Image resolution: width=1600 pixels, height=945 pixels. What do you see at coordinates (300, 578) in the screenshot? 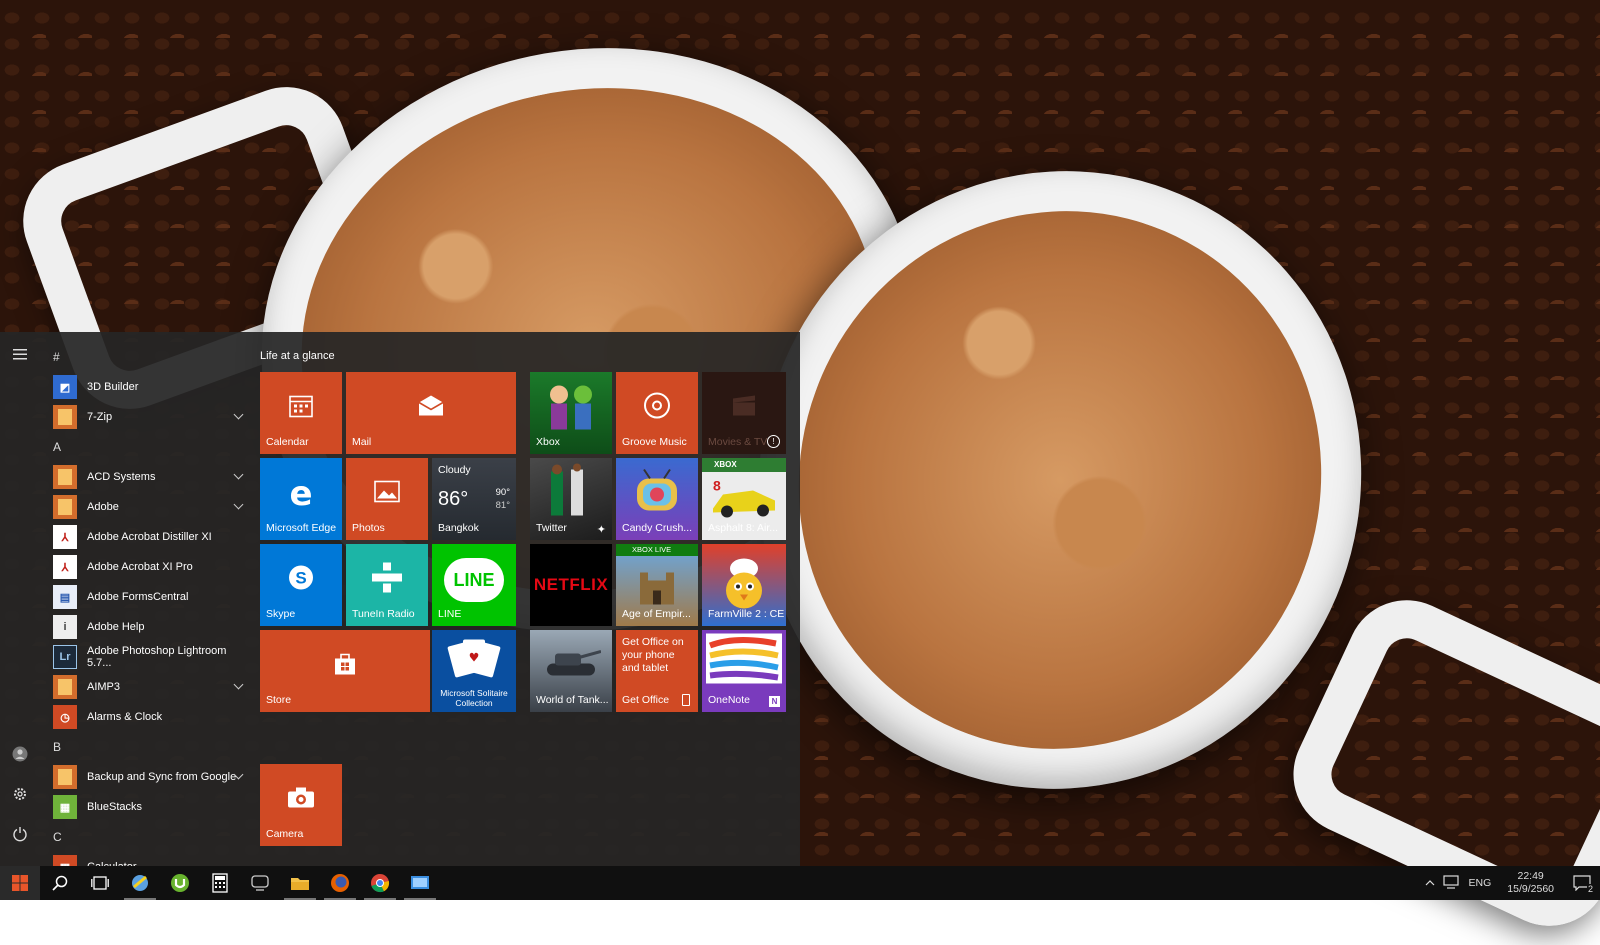
I see `svg-text: S` at bounding box center [300, 578].